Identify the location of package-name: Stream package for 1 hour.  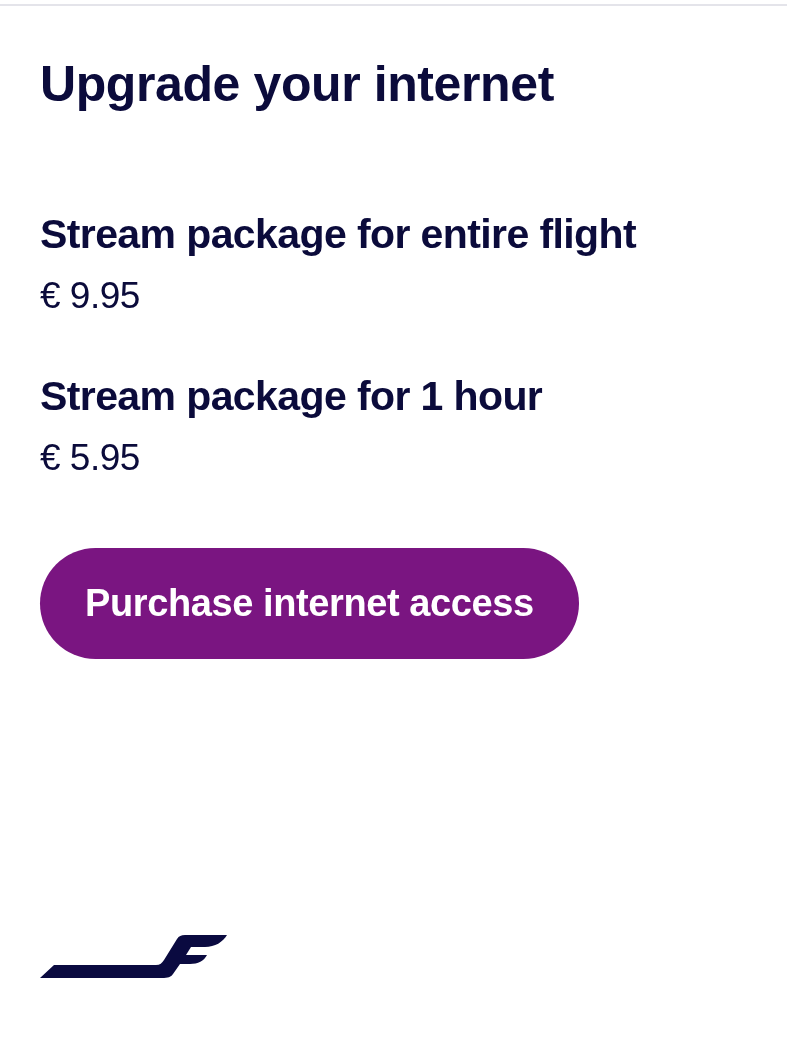
(292, 396).